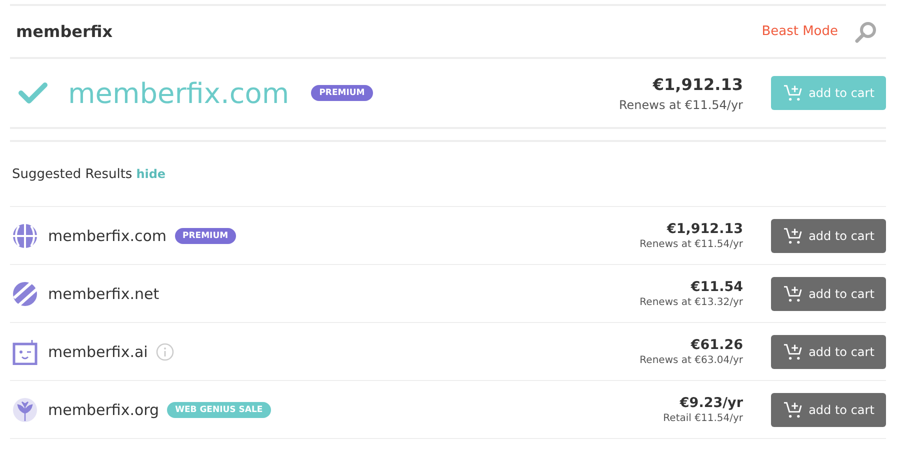 This screenshot has height=454, width=900. What do you see at coordinates (25, 409) in the screenshot?
I see `plant-icon` at bounding box center [25, 409].